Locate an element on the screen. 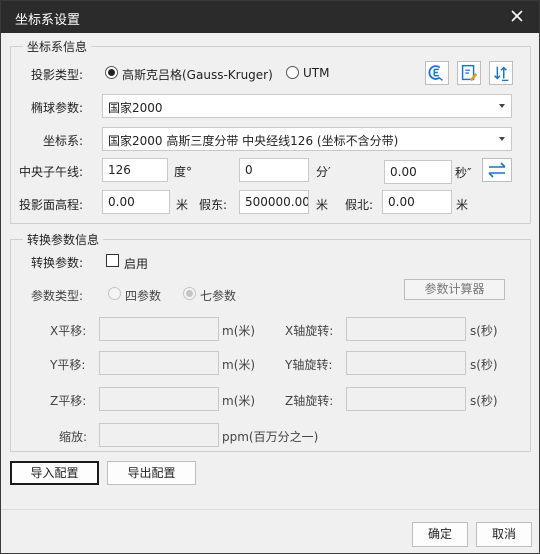 Image resolution: width=540 pixels, height=554 pixels. false-east-label: 假东: is located at coordinates (213, 205).